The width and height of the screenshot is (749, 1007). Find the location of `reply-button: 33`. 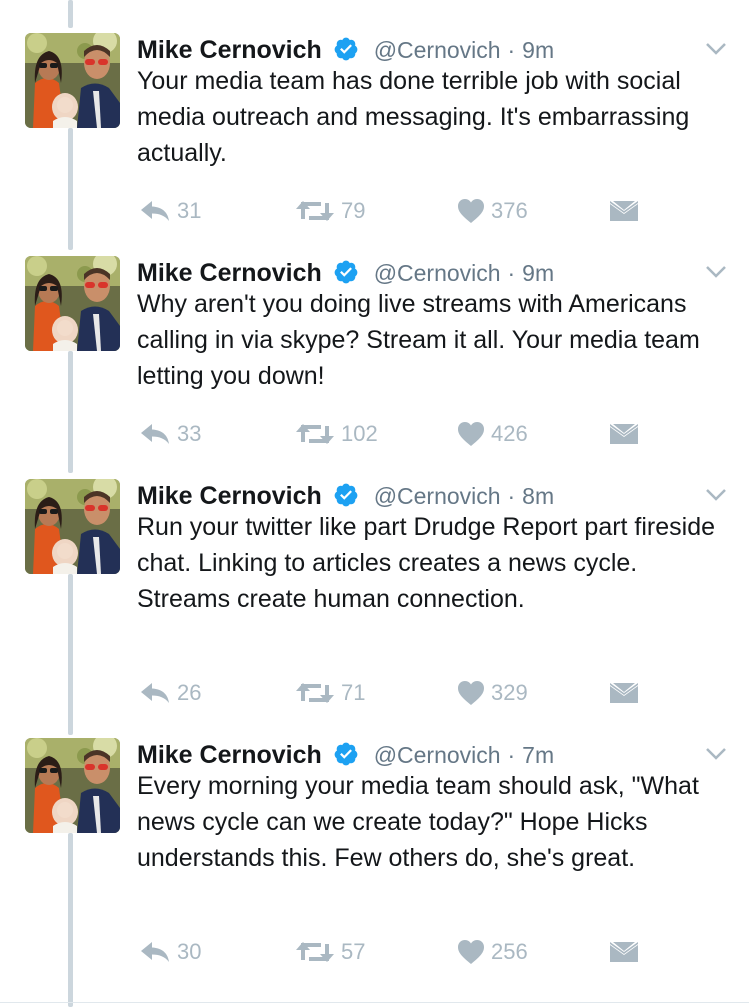

reply-button: 33 is located at coordinates (170, 434).